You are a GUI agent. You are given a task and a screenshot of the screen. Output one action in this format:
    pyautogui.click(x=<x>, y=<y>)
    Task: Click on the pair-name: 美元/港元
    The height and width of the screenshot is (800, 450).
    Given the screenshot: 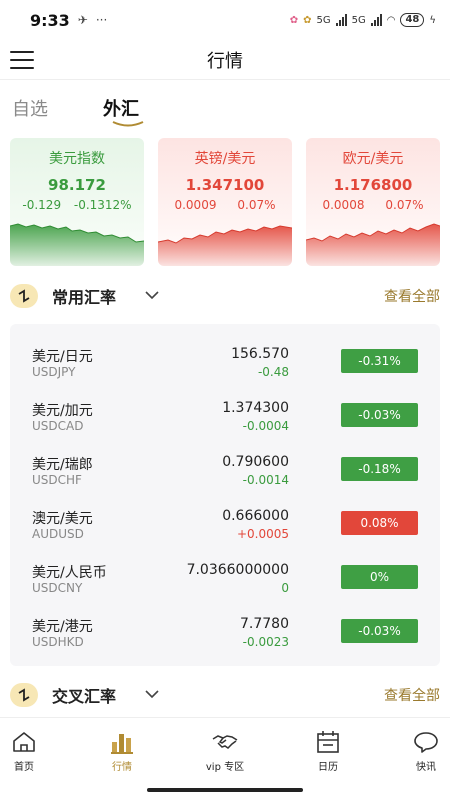 What is the action you would take?
    pyautogui.click(x=62, y=627)
    